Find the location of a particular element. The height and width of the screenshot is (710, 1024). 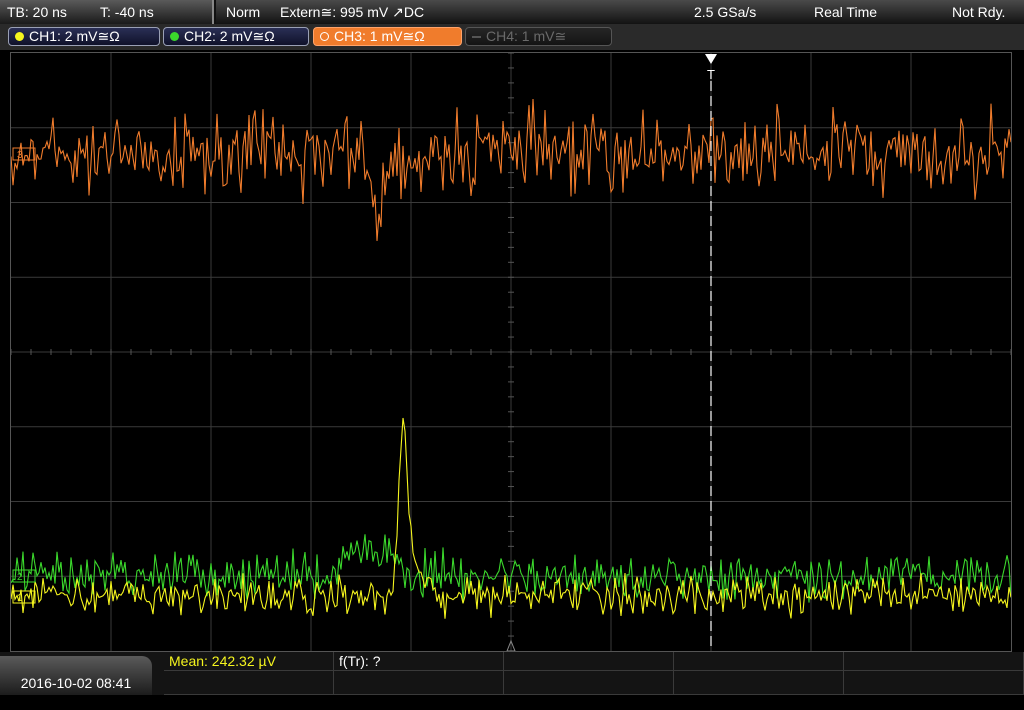

trigger-source-label: Extern≅: 995 mV ↗DC is located at coordinates (352, 12).